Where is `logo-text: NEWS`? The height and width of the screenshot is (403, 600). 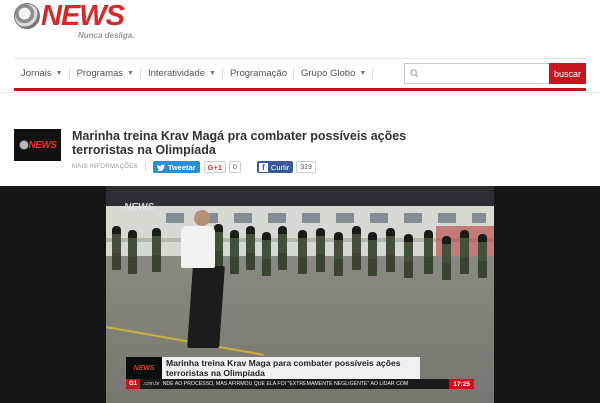
logo-text: NEWS is located at coordinates (83, 16).